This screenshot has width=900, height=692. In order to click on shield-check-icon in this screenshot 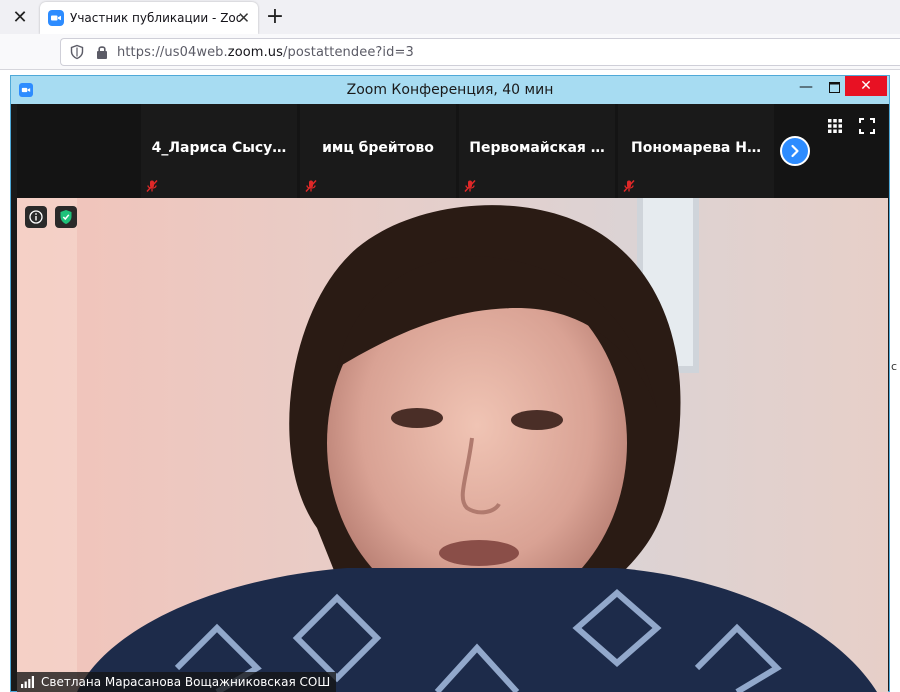, I will do `click(66, 217)`.